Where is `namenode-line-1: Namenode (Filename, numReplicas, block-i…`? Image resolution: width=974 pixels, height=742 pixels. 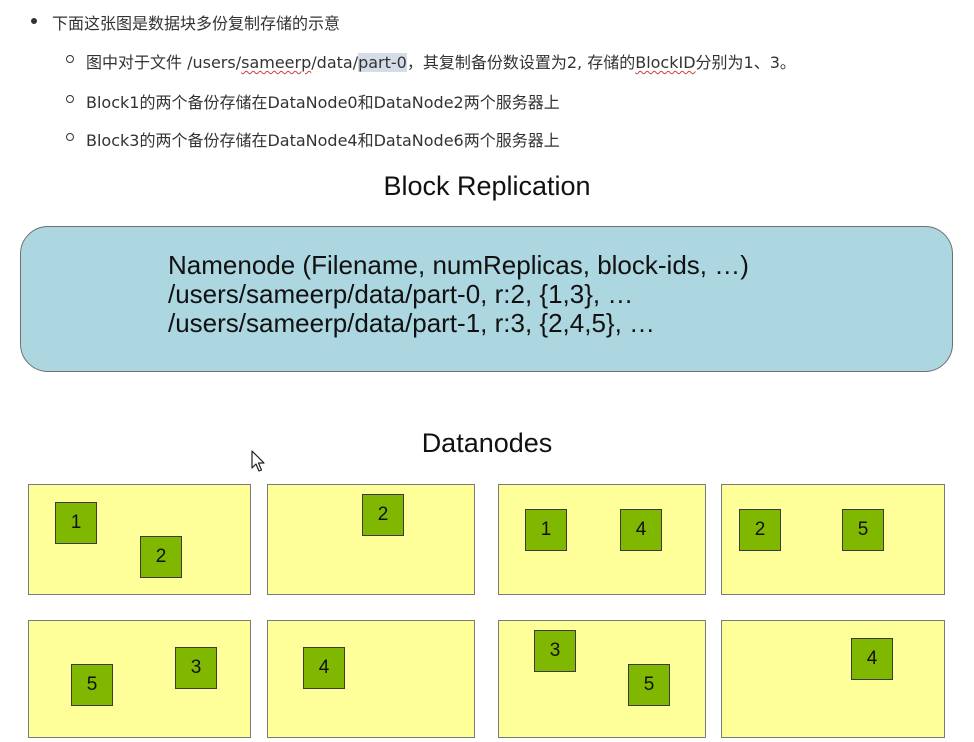
namenode-line-1: Namenode (Filename, numReplicas, block-i… is located at coordinates (458, 265).